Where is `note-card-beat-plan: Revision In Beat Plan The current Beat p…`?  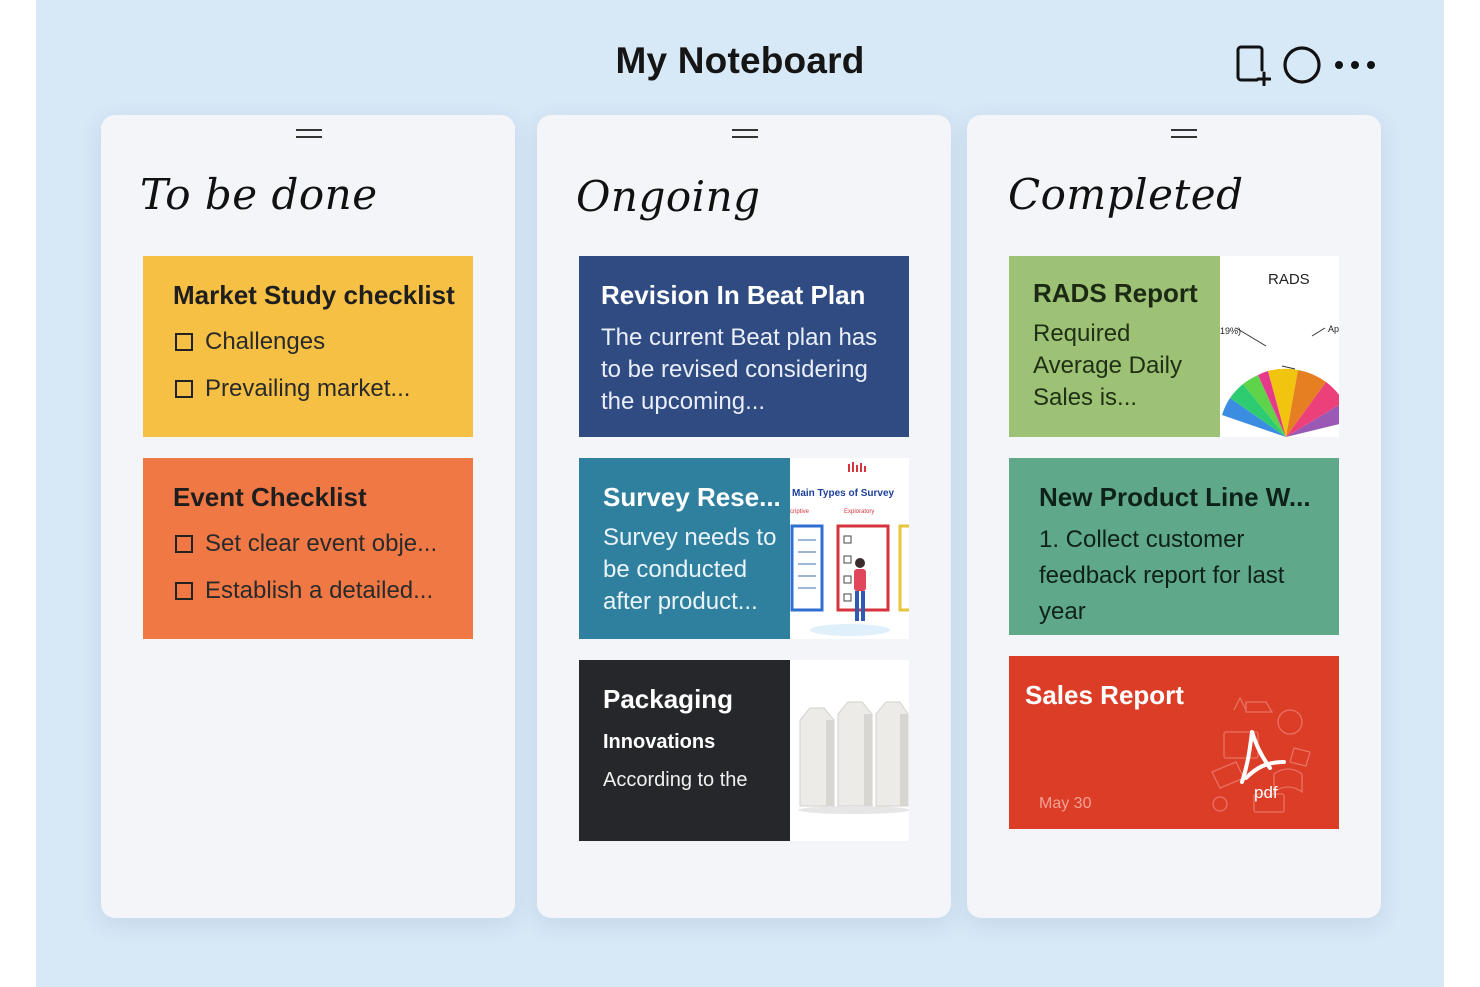 note-card-beat-plan: Revision In Beat Plan The current Beat p… is located at coordinates (744, 346).